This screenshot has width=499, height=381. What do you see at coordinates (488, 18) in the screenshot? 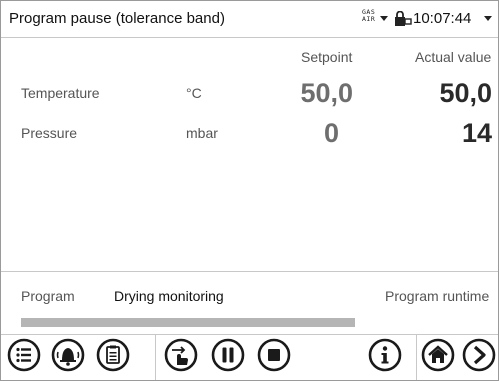
I see `time-dropdown-chevron-icon` at bounding box center [488, 18].